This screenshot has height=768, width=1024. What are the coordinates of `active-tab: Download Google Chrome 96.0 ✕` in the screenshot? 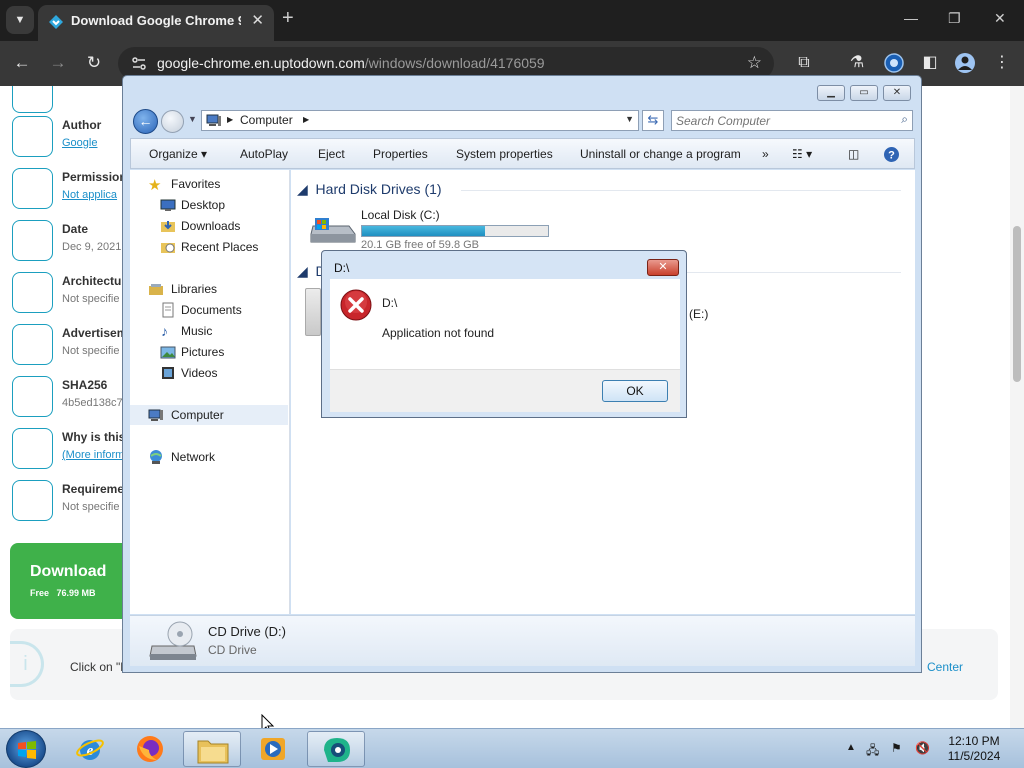 It's located at (156, 23).